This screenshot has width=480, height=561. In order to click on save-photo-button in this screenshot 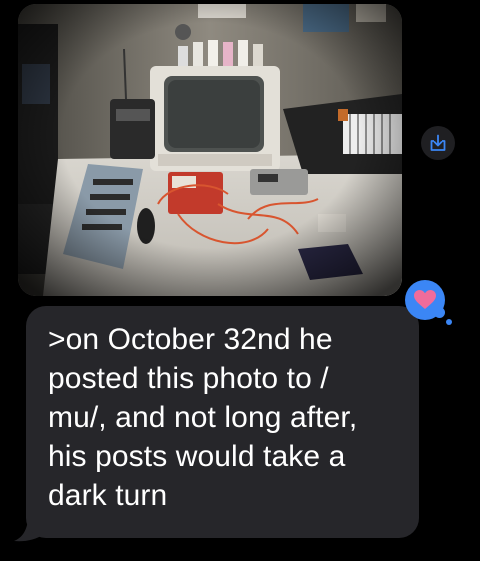, I will do `click(438, 143)`.